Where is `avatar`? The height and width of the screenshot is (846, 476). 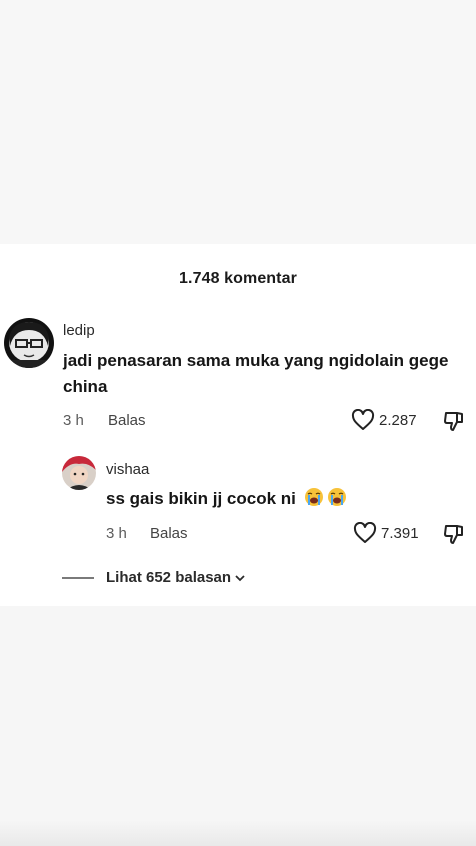
avatar is located at coordinates (29, 343).